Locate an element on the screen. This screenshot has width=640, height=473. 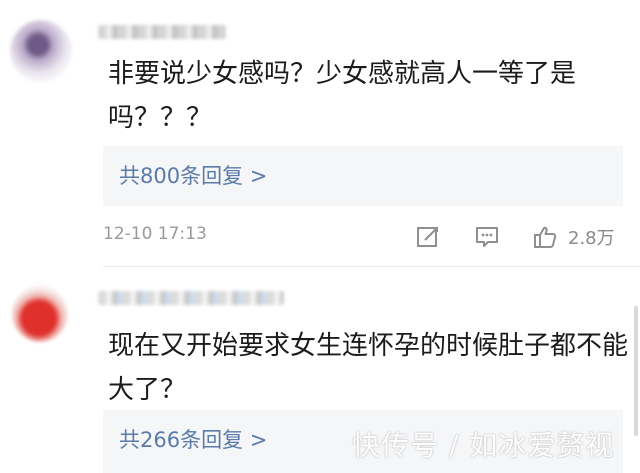
divider is located at coordinates (371, 266).